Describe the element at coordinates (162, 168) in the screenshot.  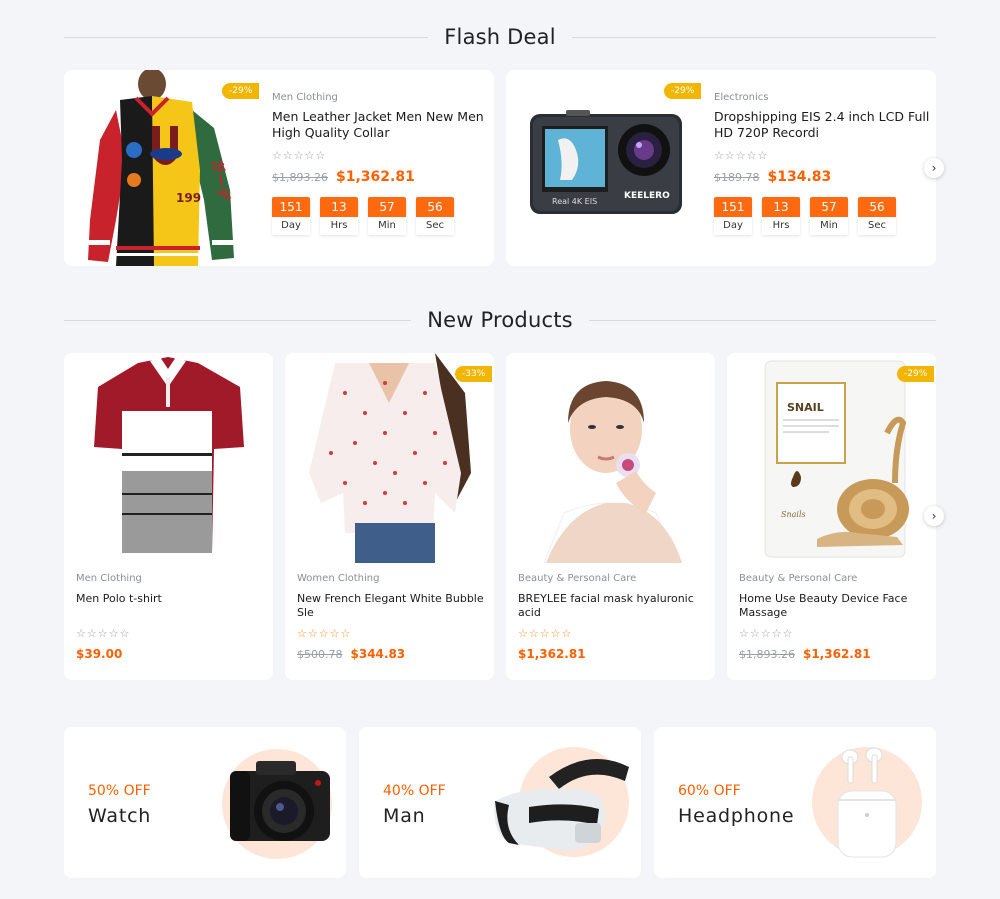
I see `product-image-jacket: 199 ガーデ` at that location.